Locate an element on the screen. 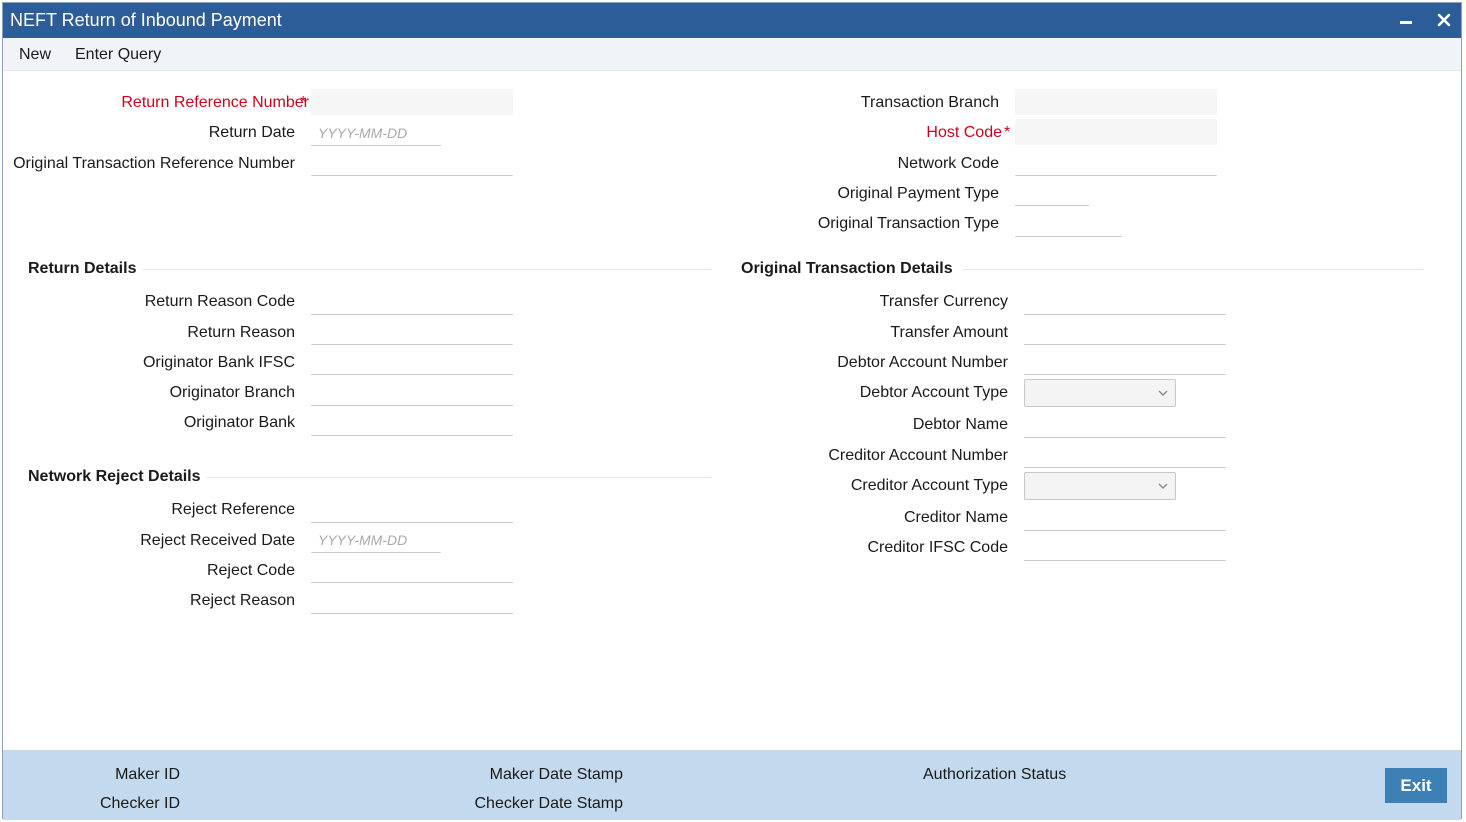 The width and height of the screenshot is (1466, 822). title-bar: NEFT Return of Inbound Payment is located at coordinates (732, 20).